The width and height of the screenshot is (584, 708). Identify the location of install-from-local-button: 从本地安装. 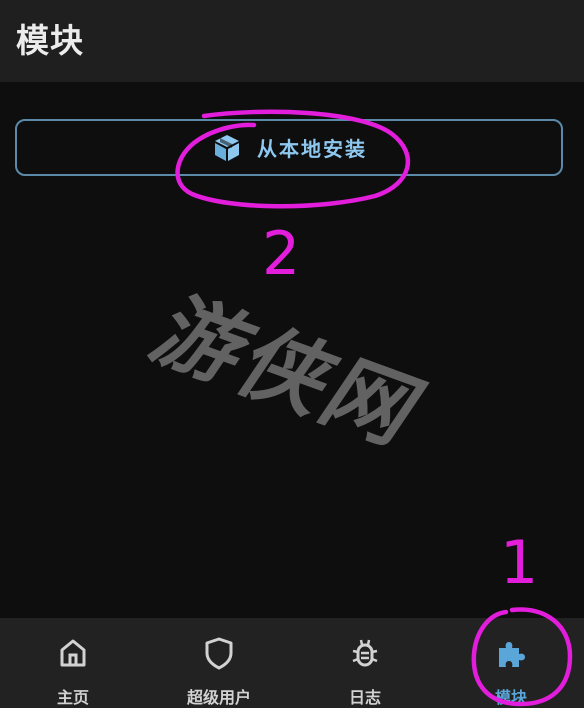
(289, 147).